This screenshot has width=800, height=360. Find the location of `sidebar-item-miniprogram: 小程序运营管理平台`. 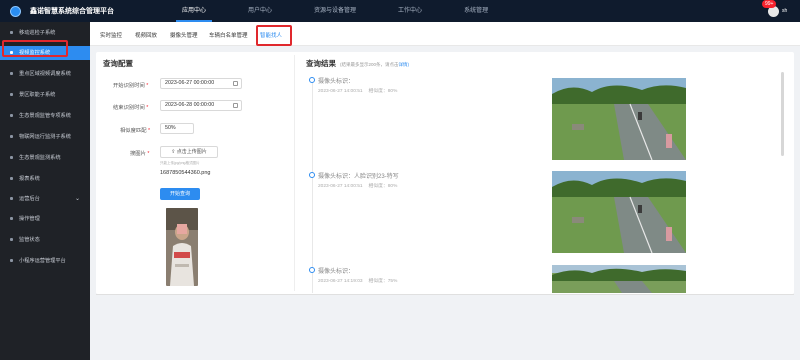

sidebar-item-miniprogram: 小程序运营管理平台 is located at coordinates (45, 261).